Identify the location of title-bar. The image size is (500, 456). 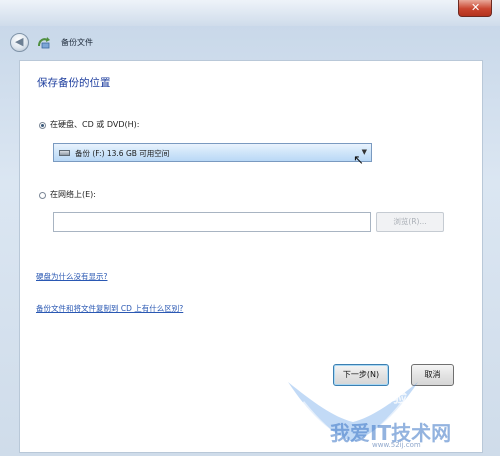
(250, 13).